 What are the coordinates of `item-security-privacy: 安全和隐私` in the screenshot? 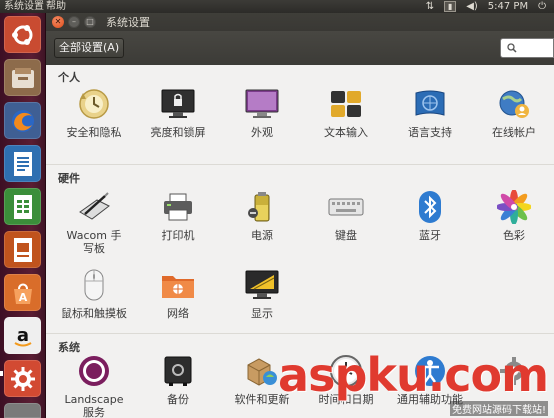 It's located at (94, 112).